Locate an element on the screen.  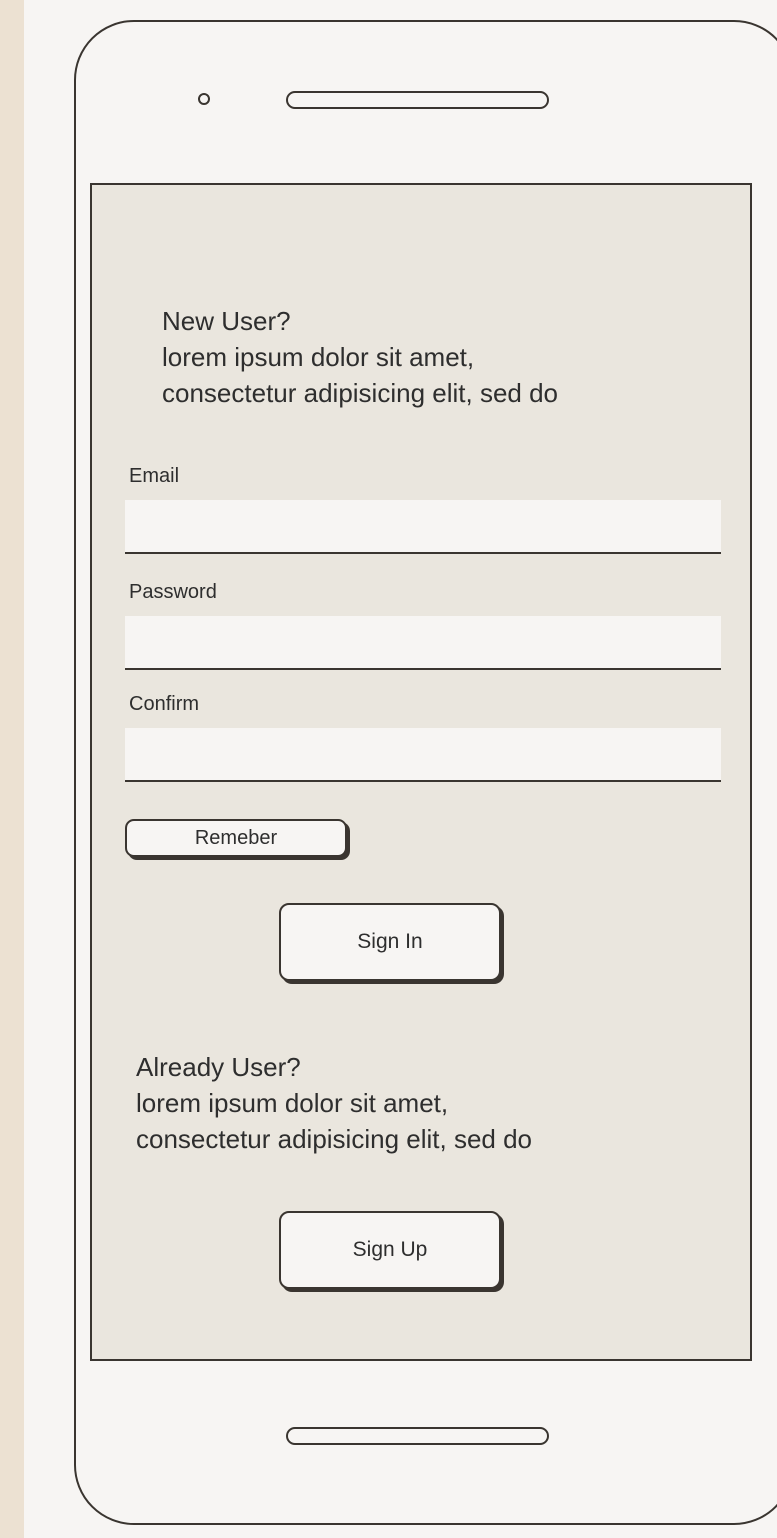
existing-user-heading: Already User? is located at coordinates (218, 1067).